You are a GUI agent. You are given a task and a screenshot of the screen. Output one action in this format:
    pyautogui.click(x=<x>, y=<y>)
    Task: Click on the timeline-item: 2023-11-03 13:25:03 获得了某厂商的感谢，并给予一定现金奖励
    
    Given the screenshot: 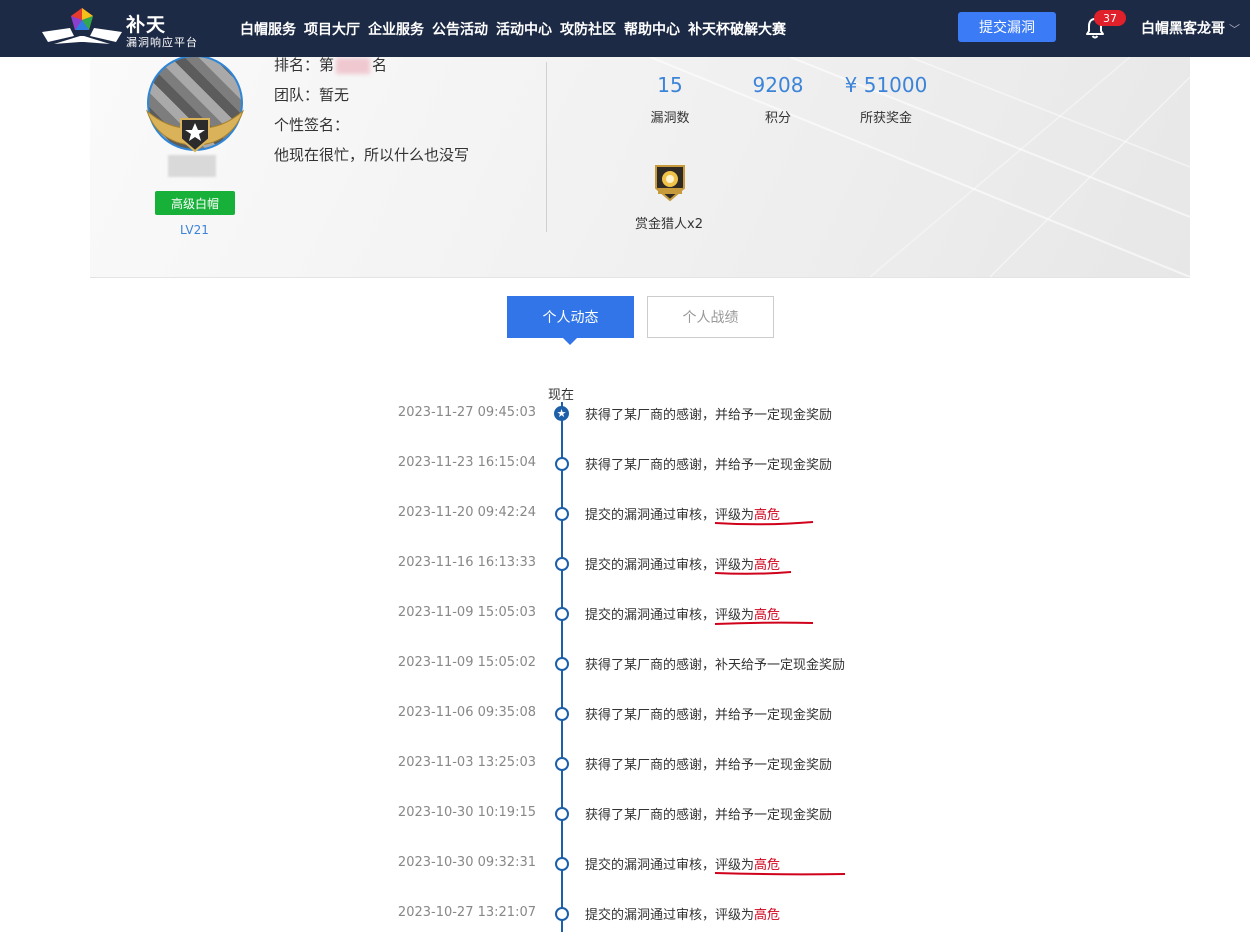 What is the action you would take?
    pyautogui.click(x=625, y=764)
    